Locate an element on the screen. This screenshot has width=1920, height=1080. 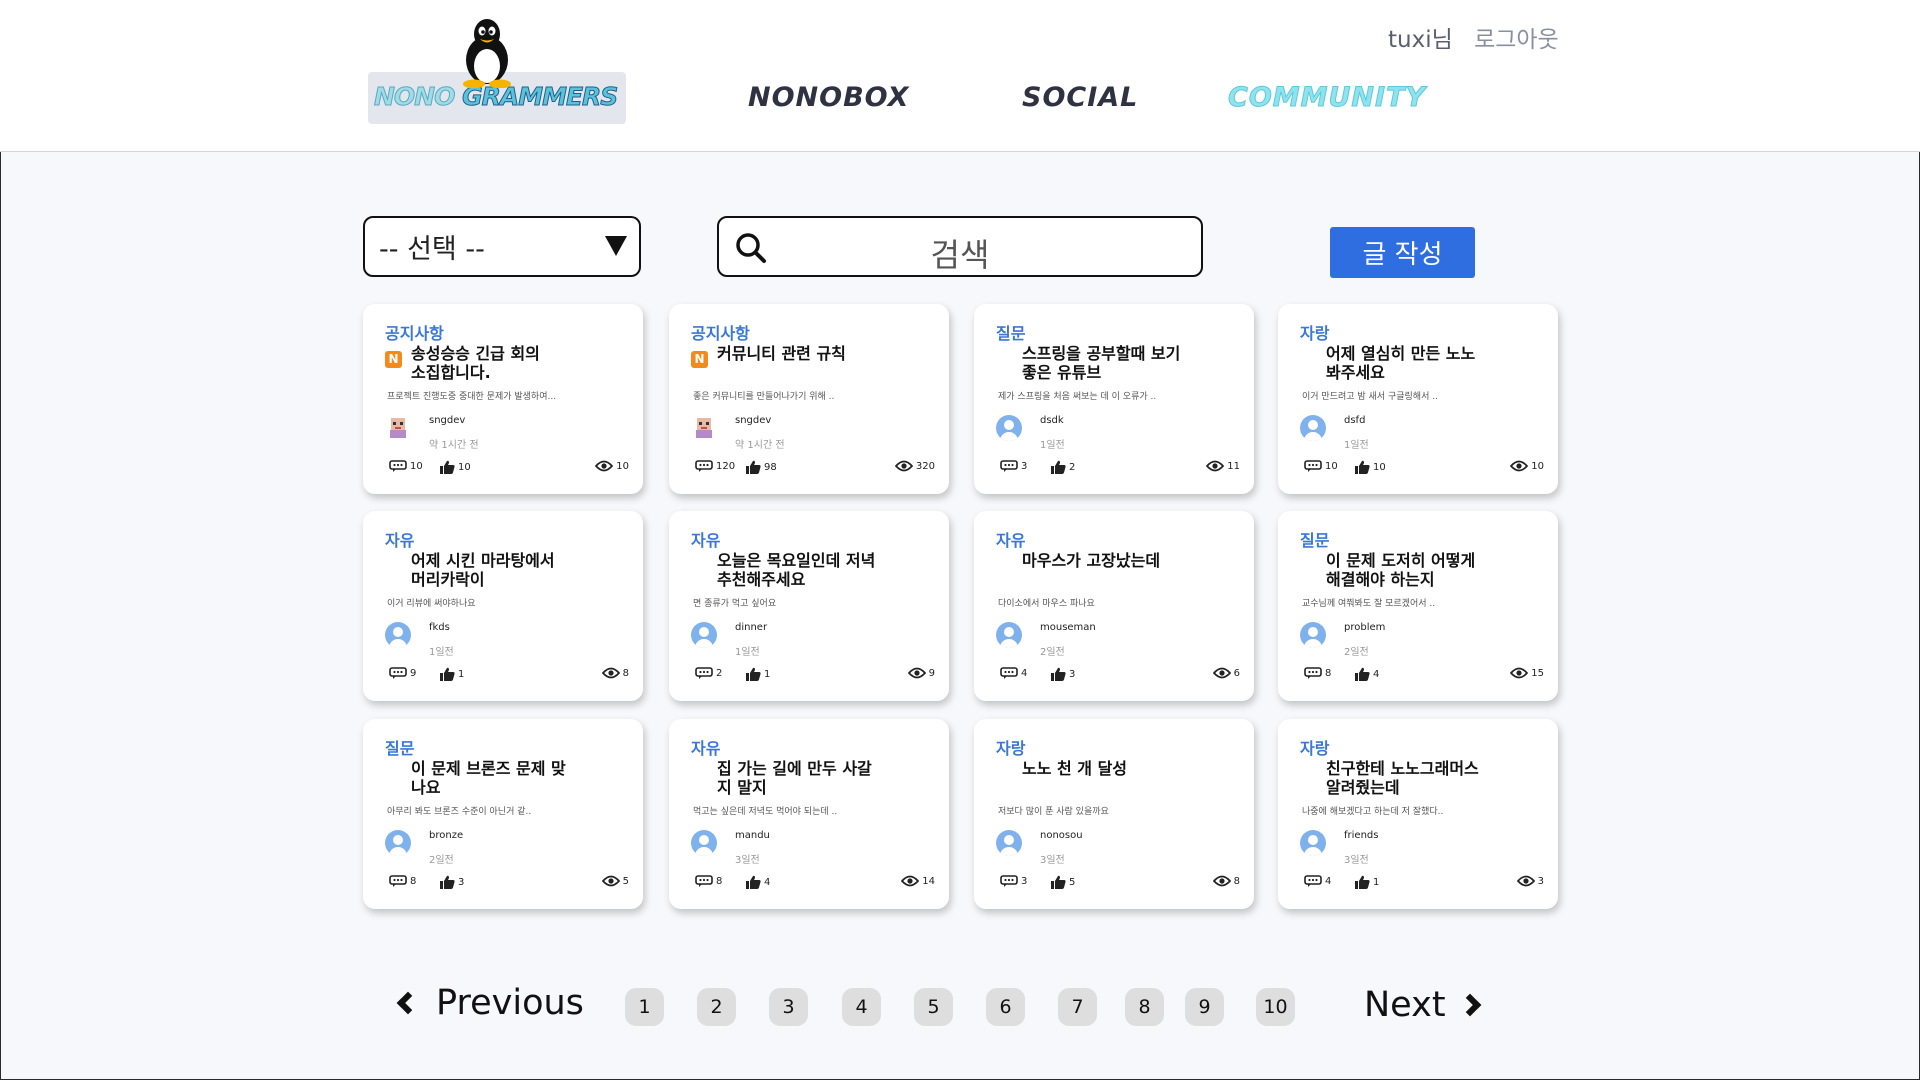
category-select: -- 선택 -- is located at coordinates (502, 246).